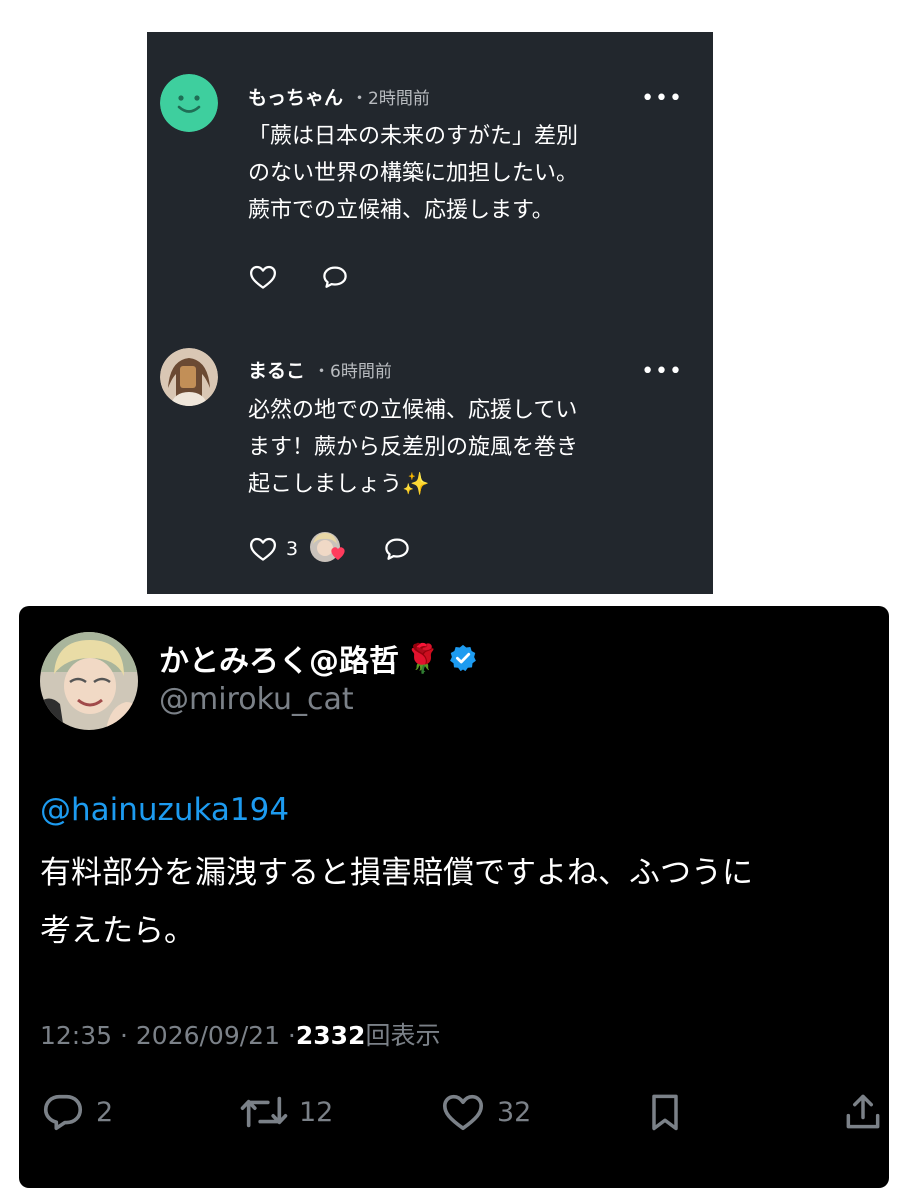  I want to click on comment-time: ・6時間前, so click(352, 371).